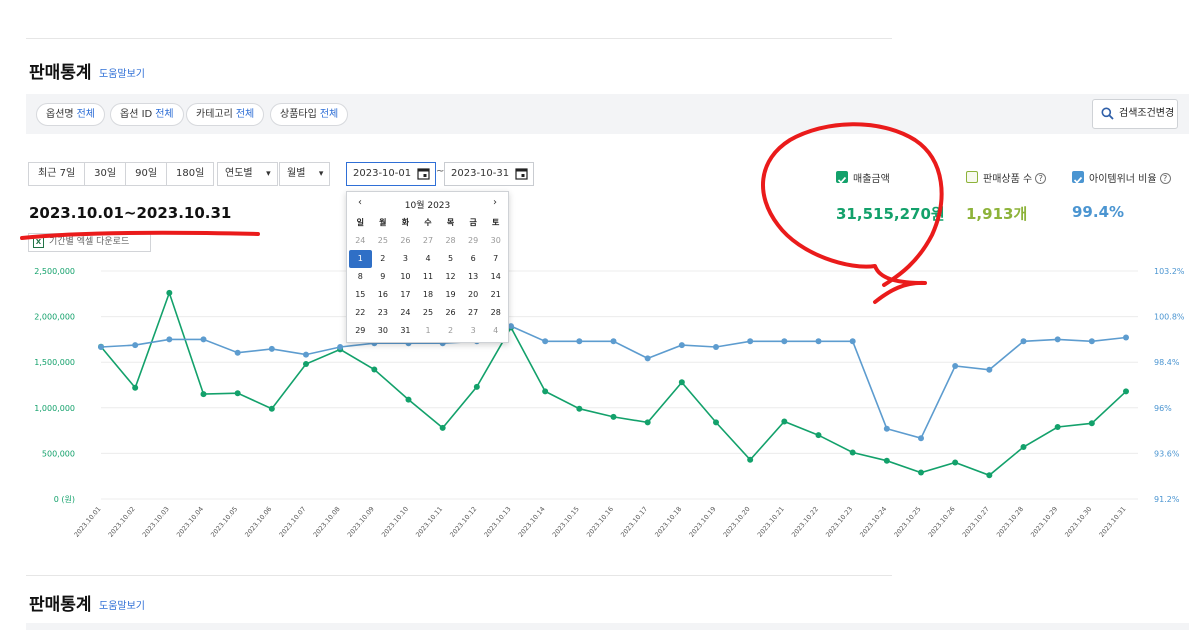 This screenshot has width=1200, height=630. What do you see at coordinates (122, 522) in the screenshot?
I see `x-axis-tick: 2023.10.02` at bounding box center [122, 522].